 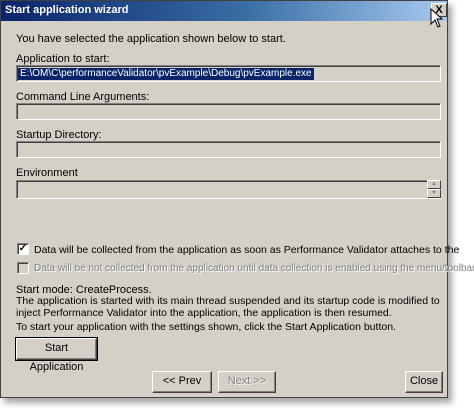 What do you see at coordinates (23, 268) in the screenshot?
I see `collect-on-enable-checkbox` at bounding box center [23, 268].